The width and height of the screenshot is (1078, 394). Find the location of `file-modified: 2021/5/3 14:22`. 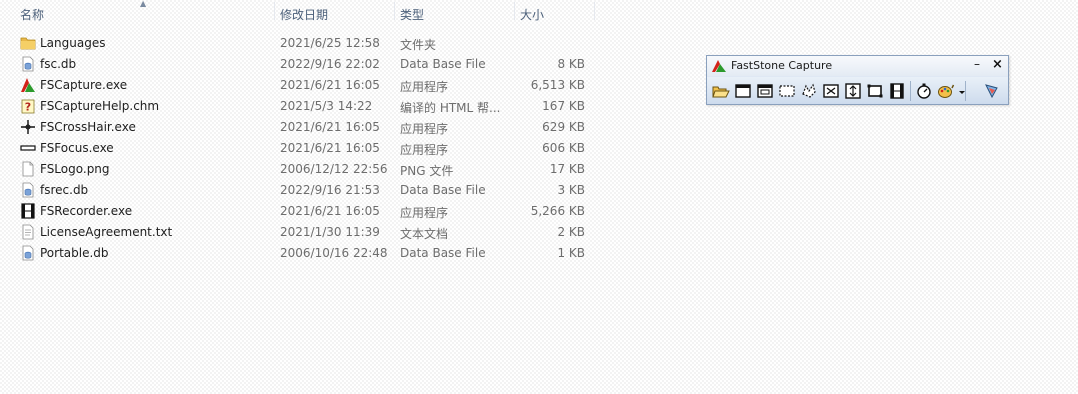

file-modified: 2021/5/3 14:22 is located at coordinates (326, 106).